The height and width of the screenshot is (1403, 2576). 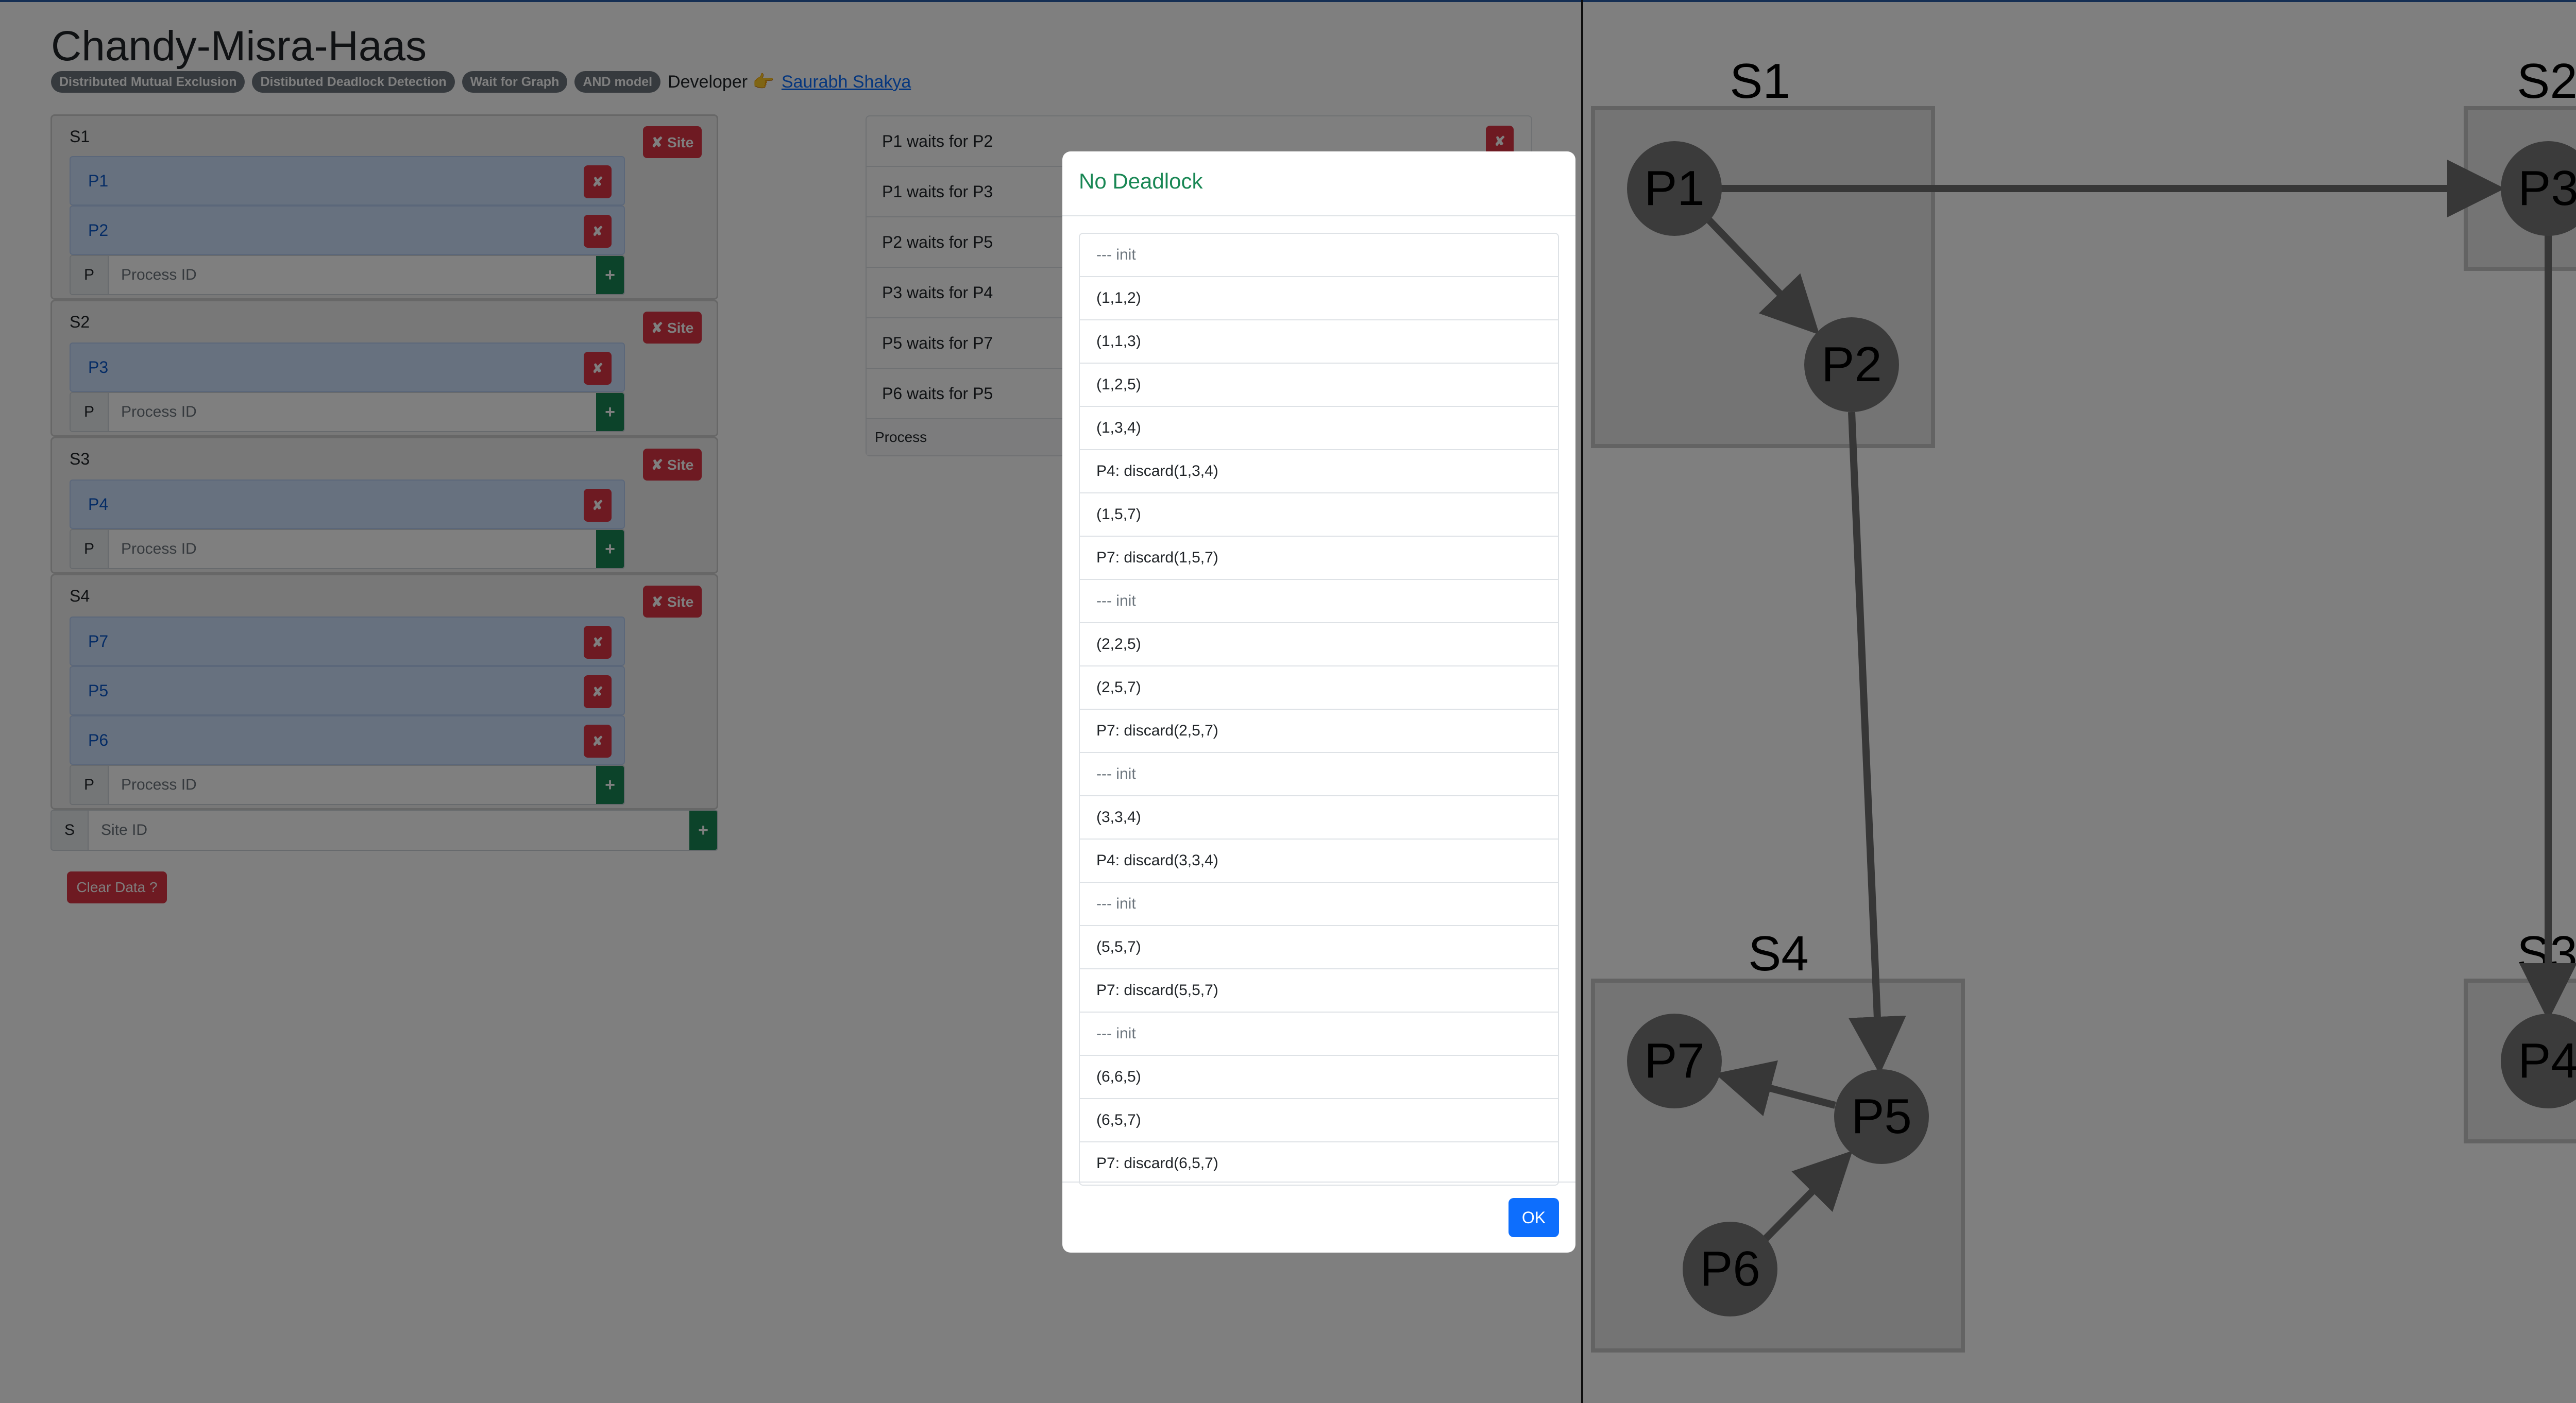 What do you see at coordinates (1534, 1217) in the screenshot?
I see `ok-button: OK` at bounding box center [1534, 1217].